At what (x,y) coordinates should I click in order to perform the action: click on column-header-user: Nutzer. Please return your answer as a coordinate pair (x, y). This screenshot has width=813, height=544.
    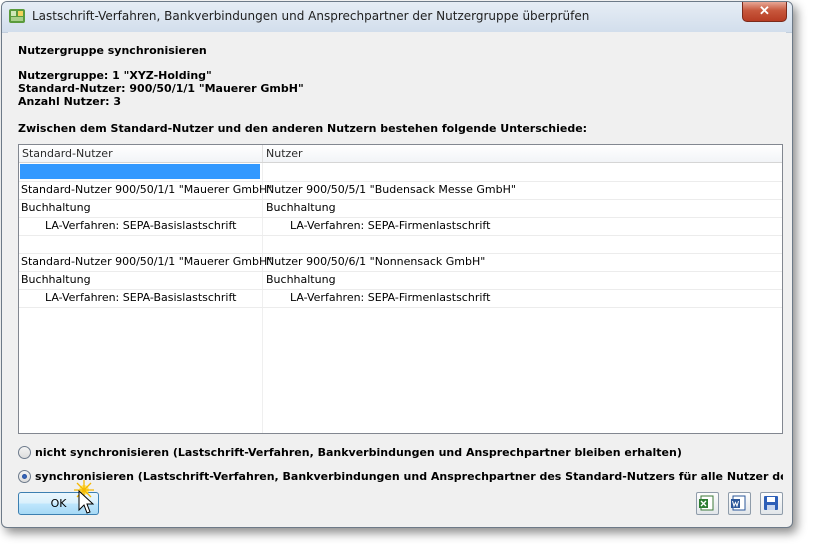
    Looking at the image, I should click on (522, 153).